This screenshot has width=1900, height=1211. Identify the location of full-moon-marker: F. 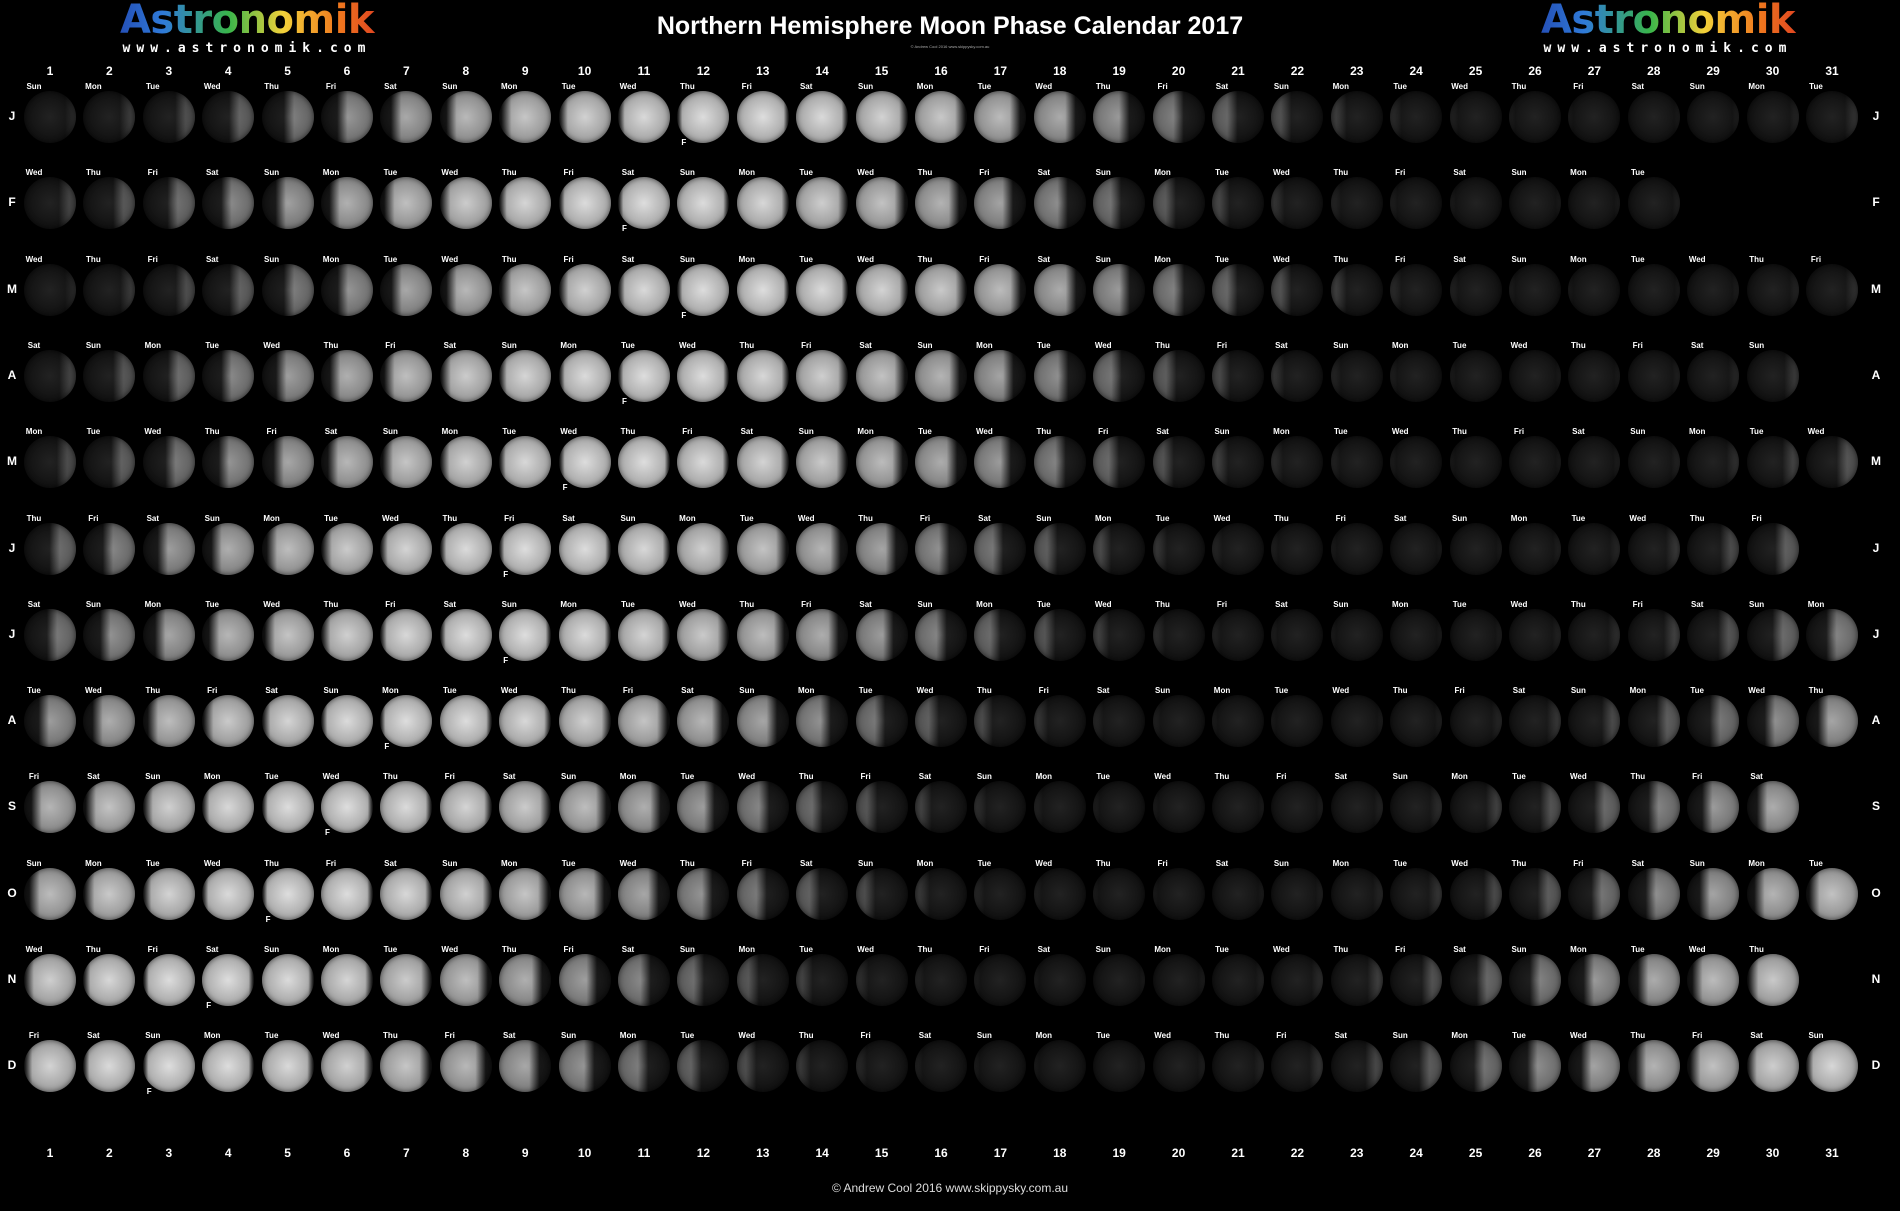
(327, 833).